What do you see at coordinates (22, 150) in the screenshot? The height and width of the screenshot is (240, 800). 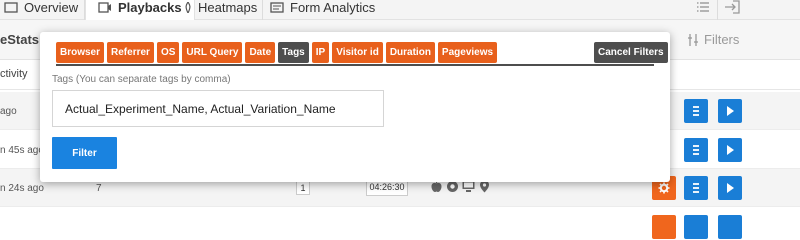 I see `row-time: n 45s ago` at bounding box center [22, 150].